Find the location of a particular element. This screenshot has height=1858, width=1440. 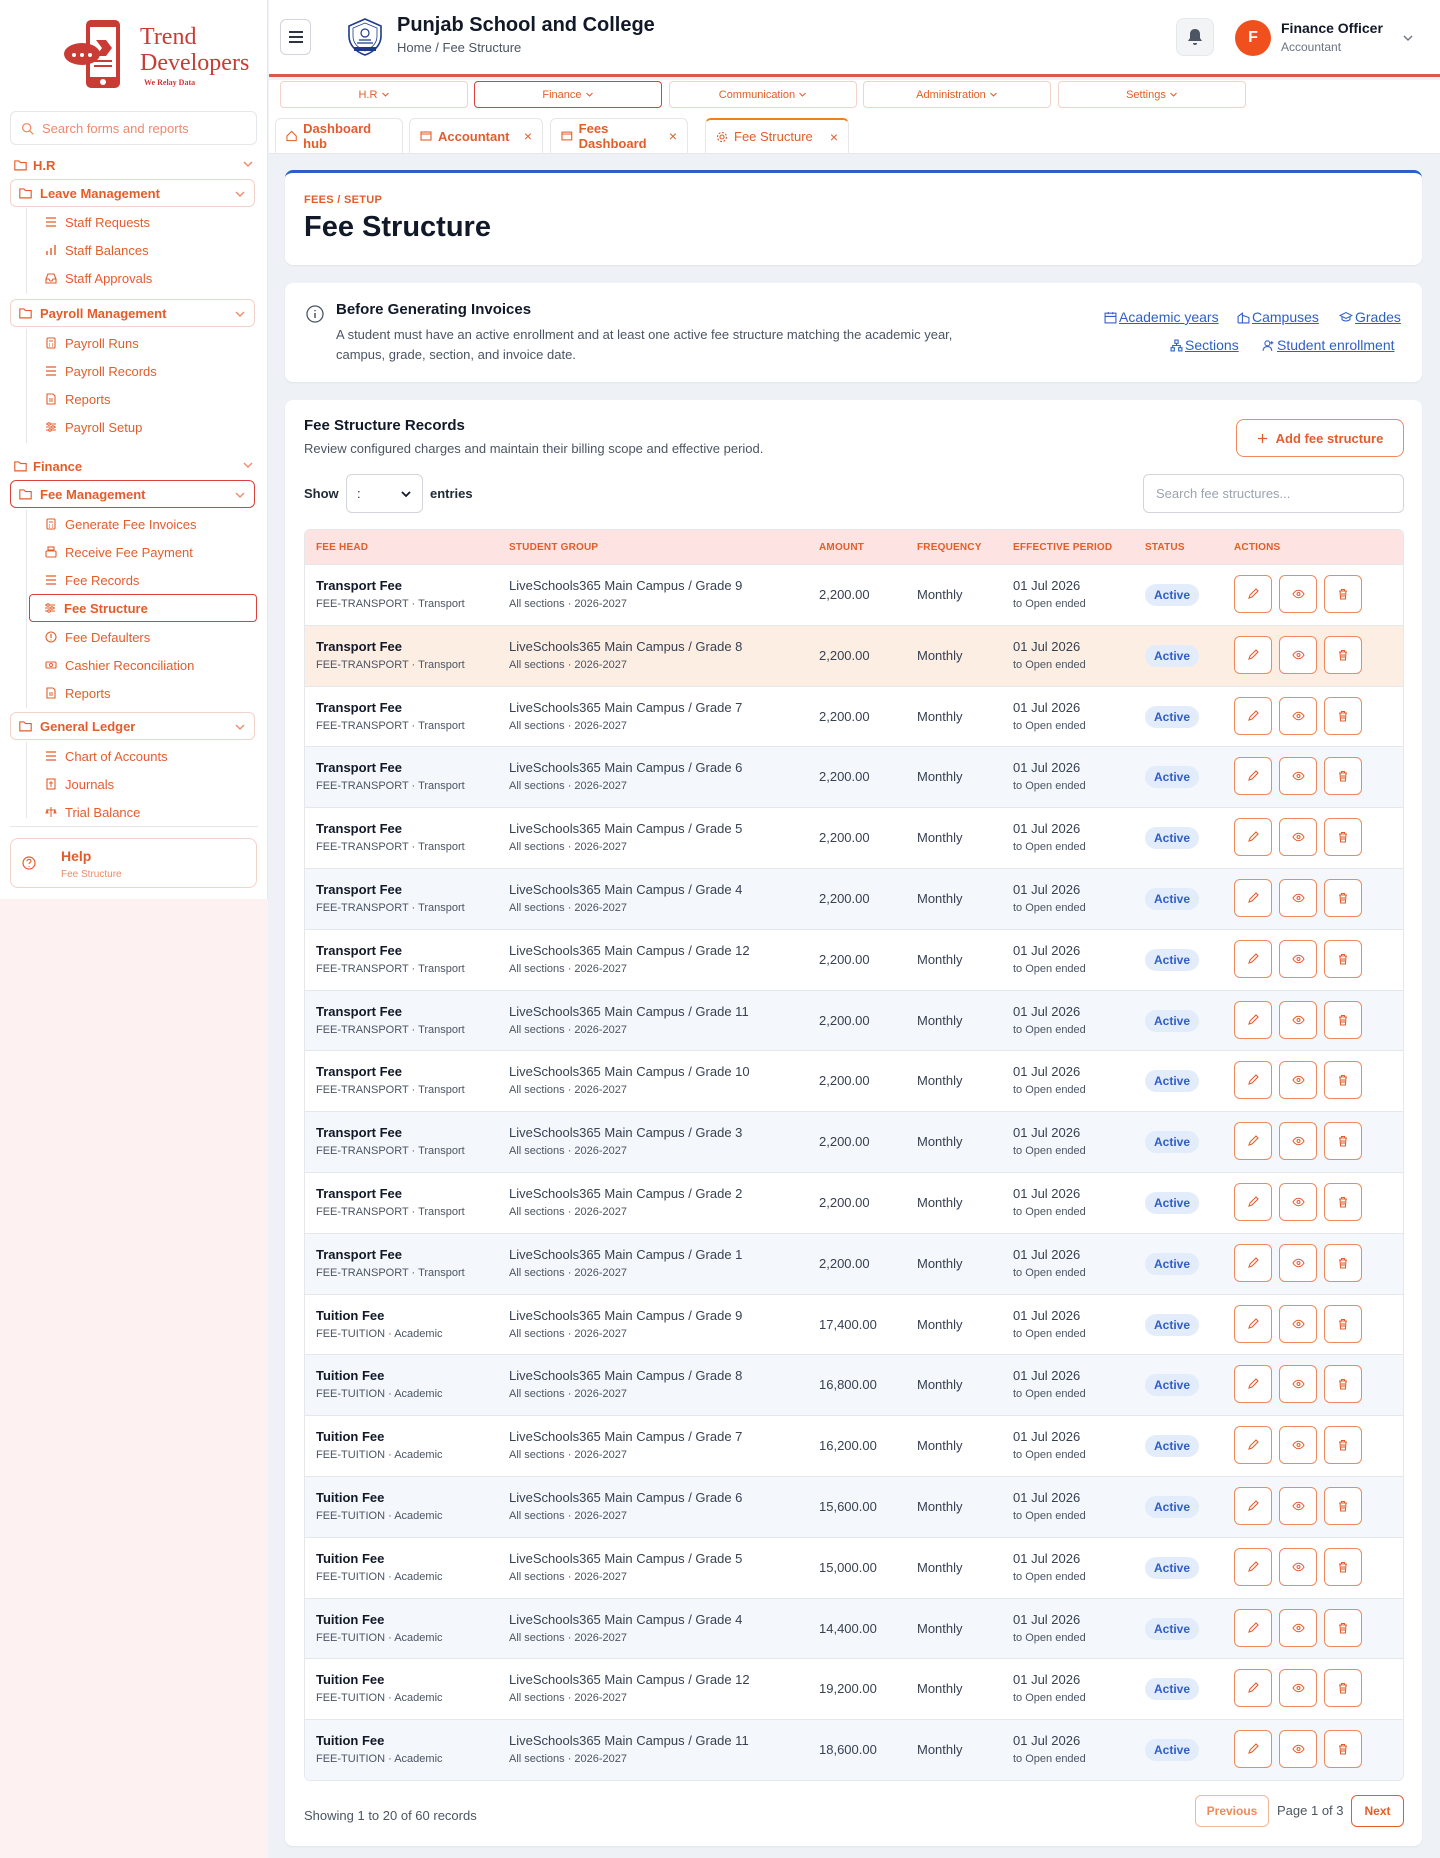

module-nav-communication: Communication is located at coordinates (763, 94).